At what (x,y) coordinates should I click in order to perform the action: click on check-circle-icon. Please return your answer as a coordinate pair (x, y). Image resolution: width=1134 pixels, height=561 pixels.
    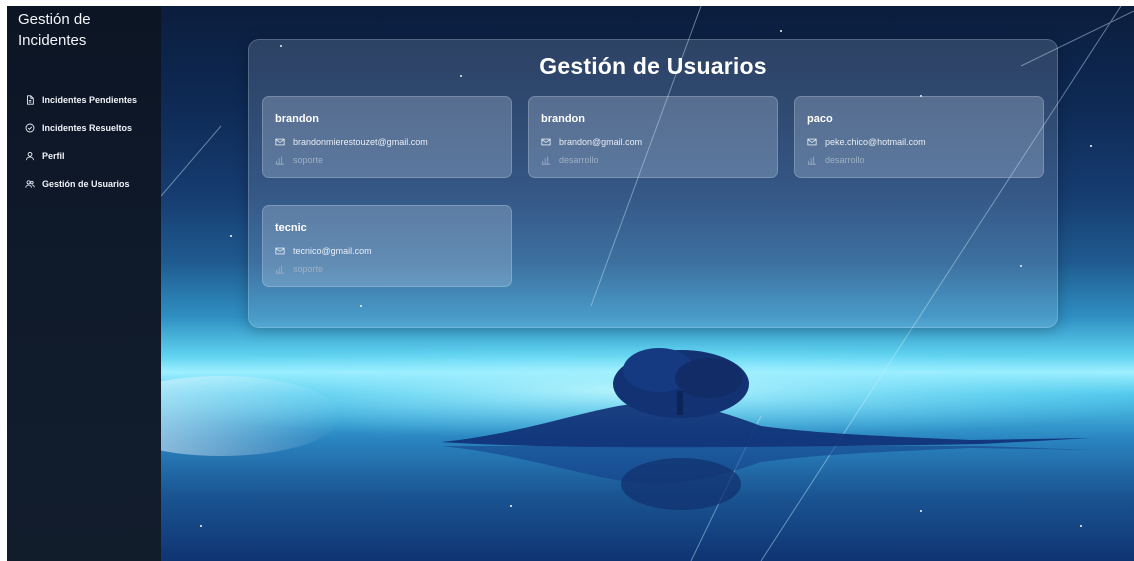
    Looking at the image, I should click on (29, 128).